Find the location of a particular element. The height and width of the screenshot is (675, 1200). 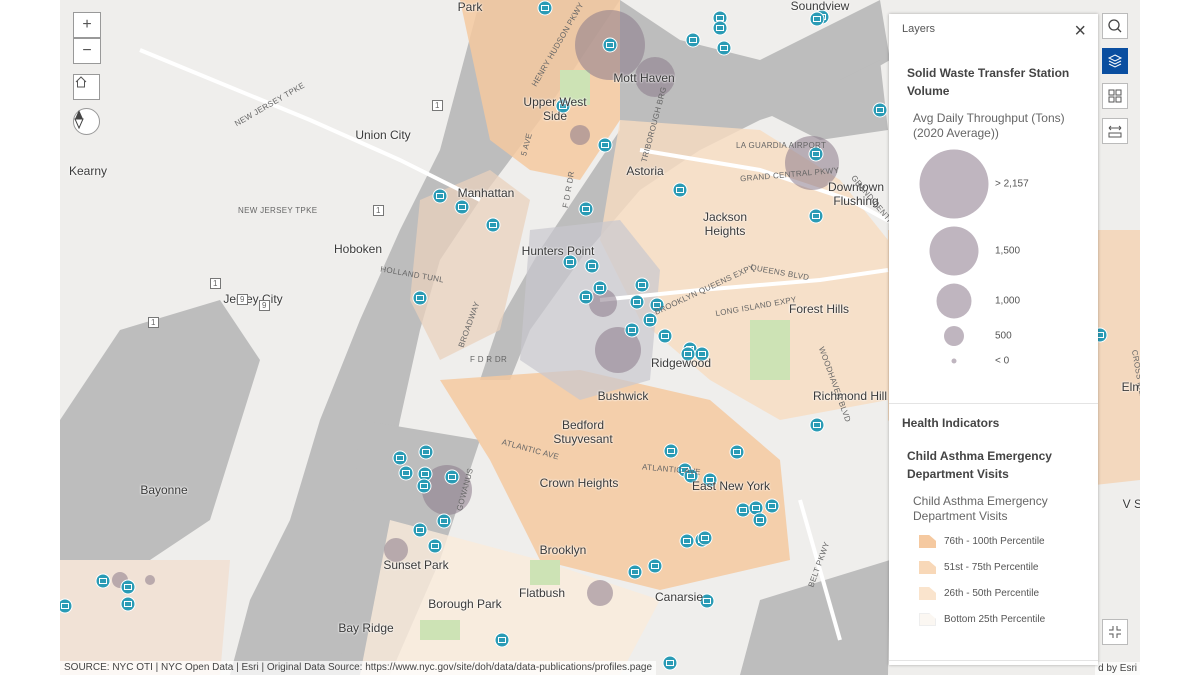

home-icon is located at coordinates (81, 82).